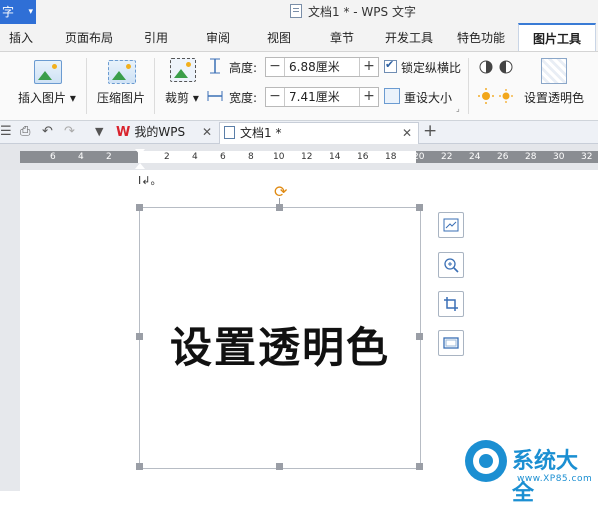 The width and height of the screenshot is (598, 507). I want to click on tab-insert: 插入, so click(21, 37).